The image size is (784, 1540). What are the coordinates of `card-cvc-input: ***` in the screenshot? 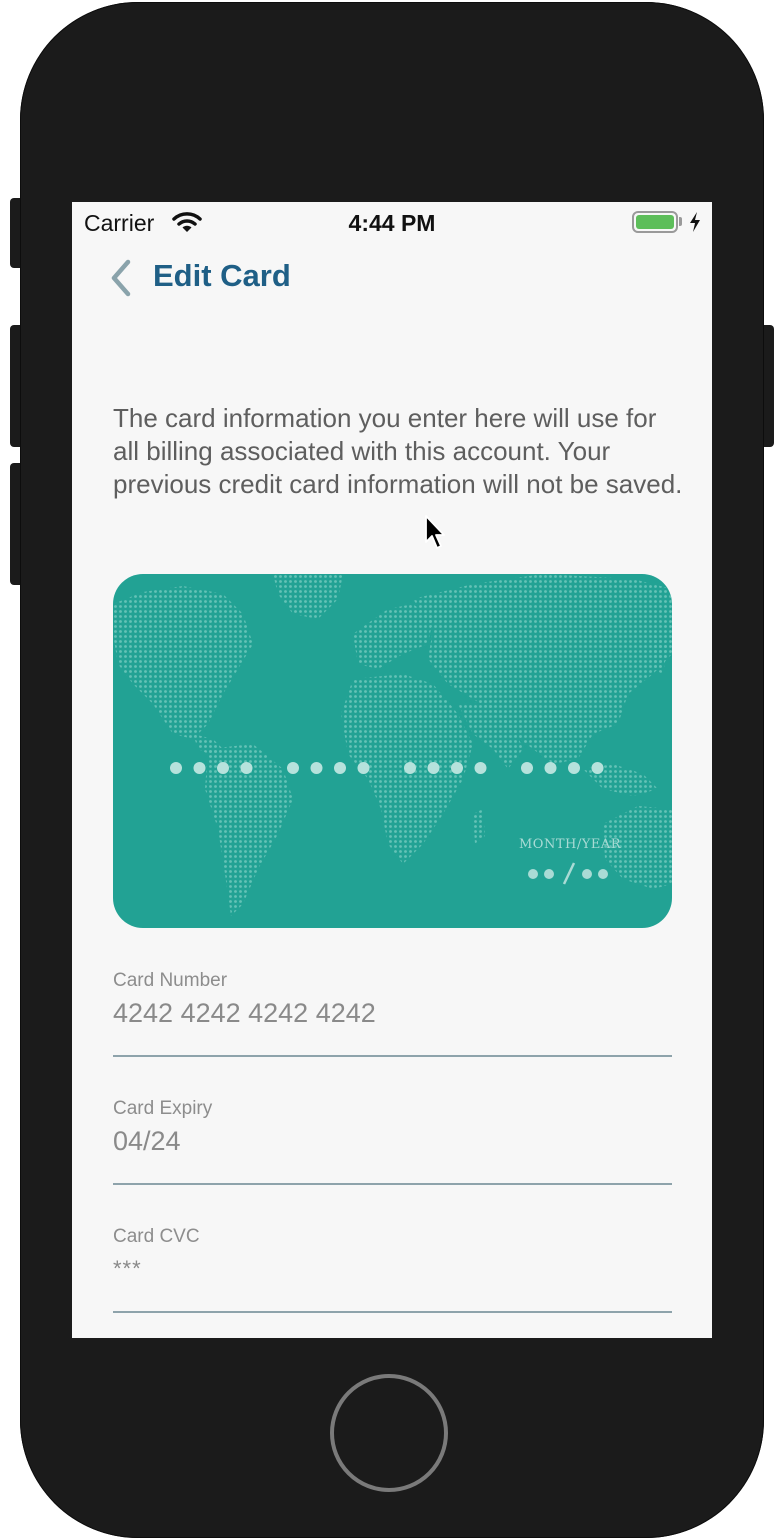 It's located at (127, 1269).